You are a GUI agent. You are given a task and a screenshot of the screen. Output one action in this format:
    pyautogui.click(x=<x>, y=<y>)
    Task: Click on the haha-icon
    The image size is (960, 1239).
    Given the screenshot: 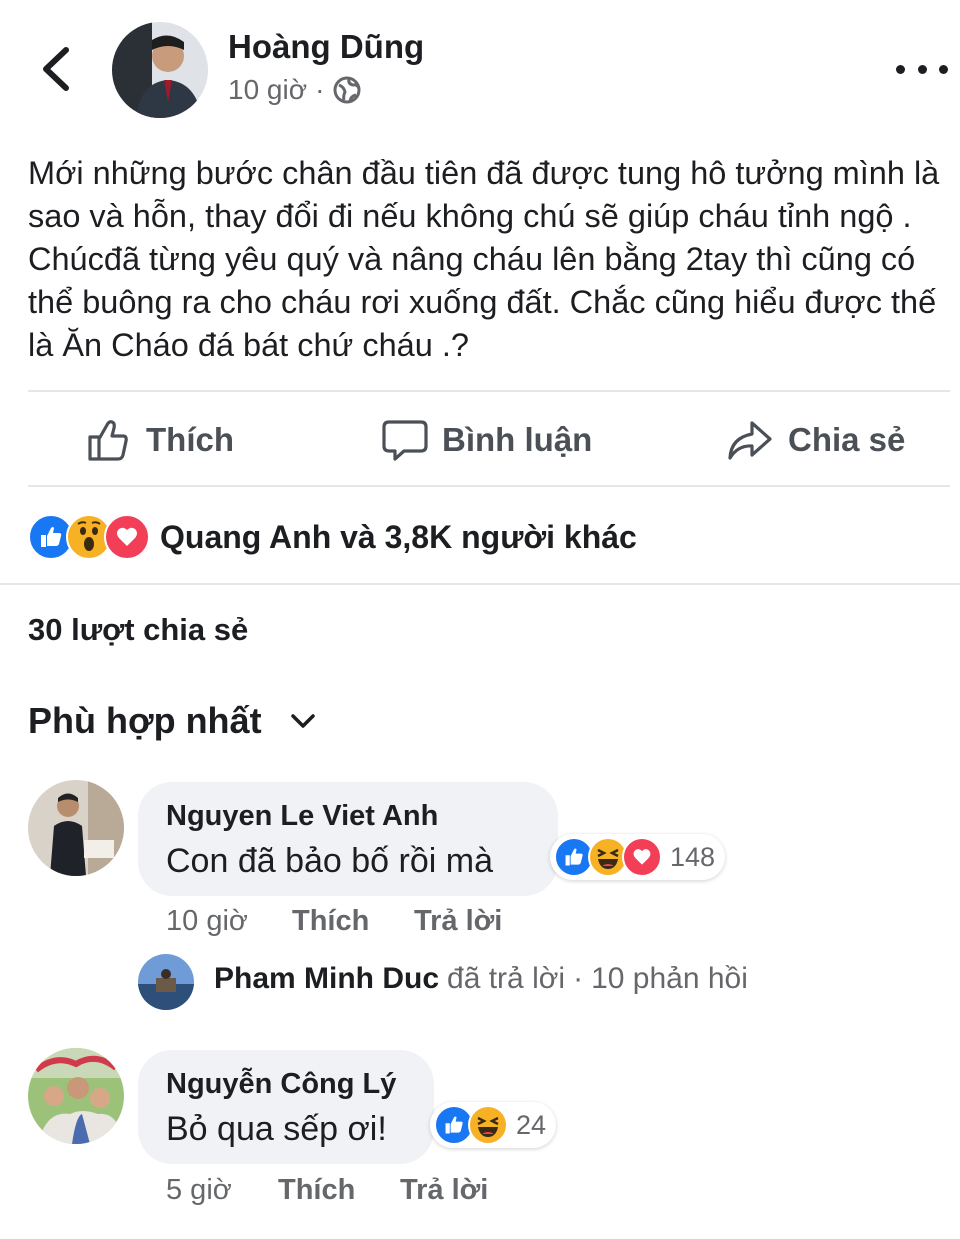 What is the action you would take?
    pyautogui.click(x=488, y=1125)
    